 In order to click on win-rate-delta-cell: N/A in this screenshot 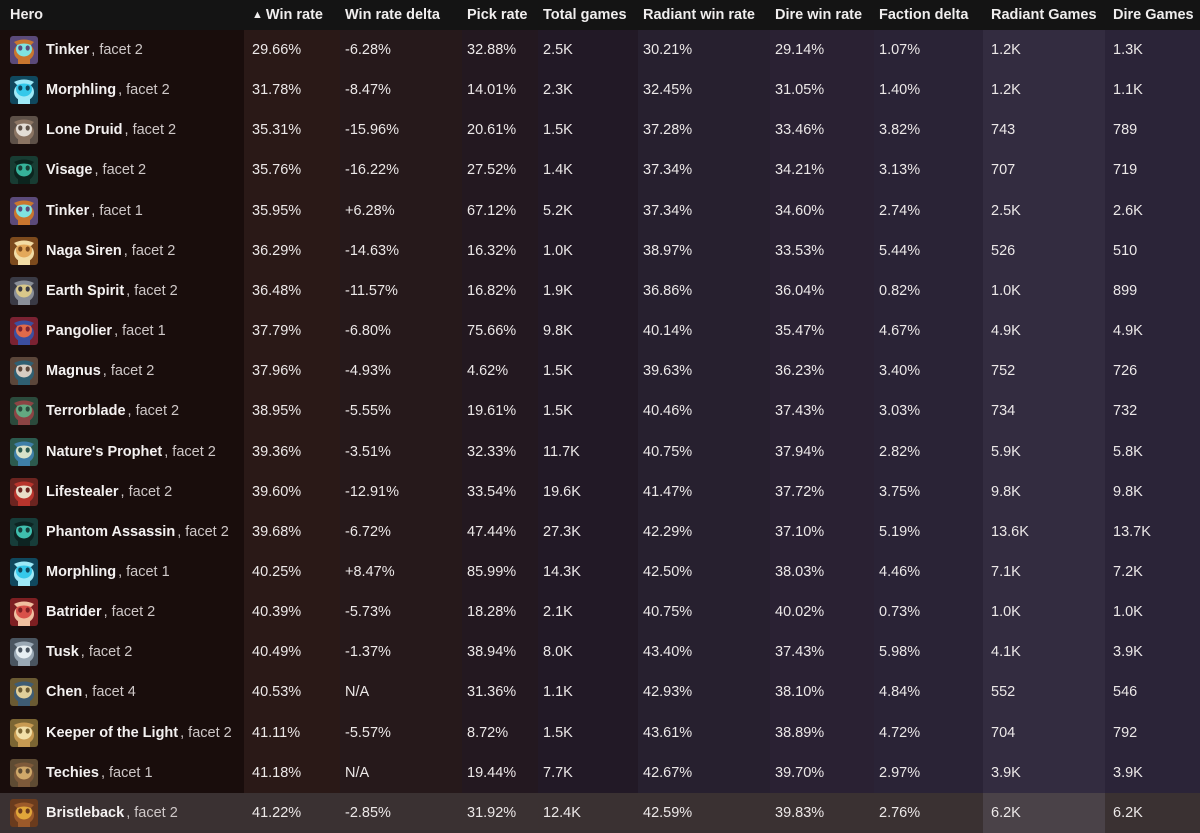, I will do `click(357, 692)`.